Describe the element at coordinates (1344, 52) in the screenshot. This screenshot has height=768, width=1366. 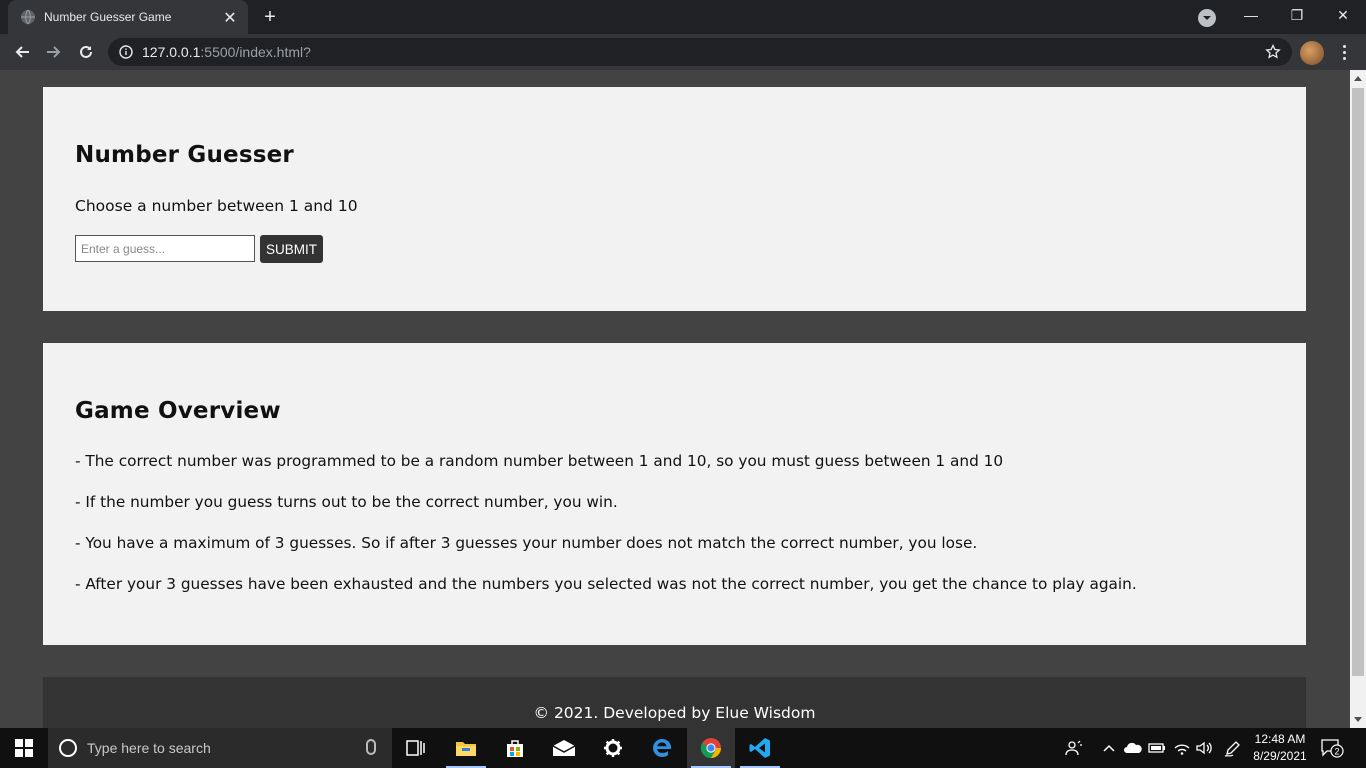
I see `browser-menu-icon` at that location.